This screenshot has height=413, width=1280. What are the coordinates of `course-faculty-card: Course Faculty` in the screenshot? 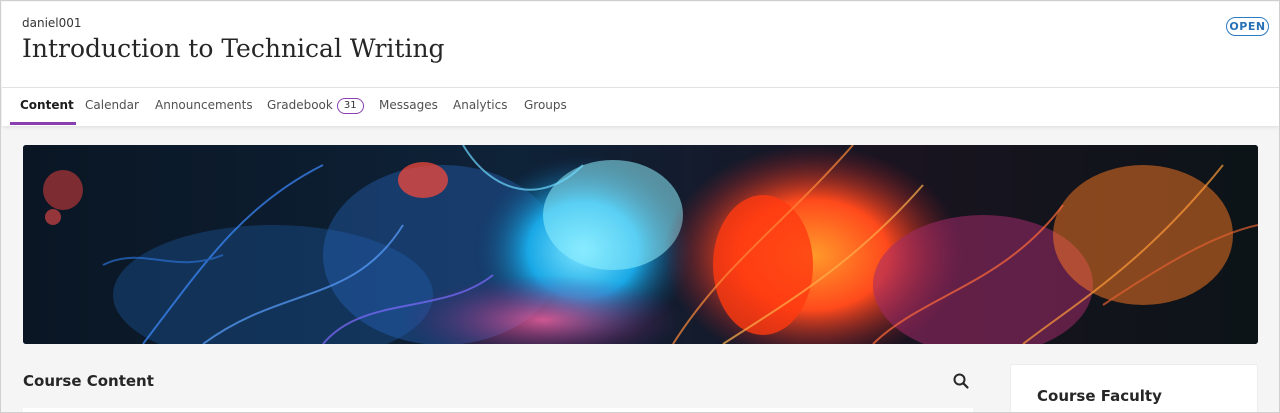 It's located at (1134, 388).